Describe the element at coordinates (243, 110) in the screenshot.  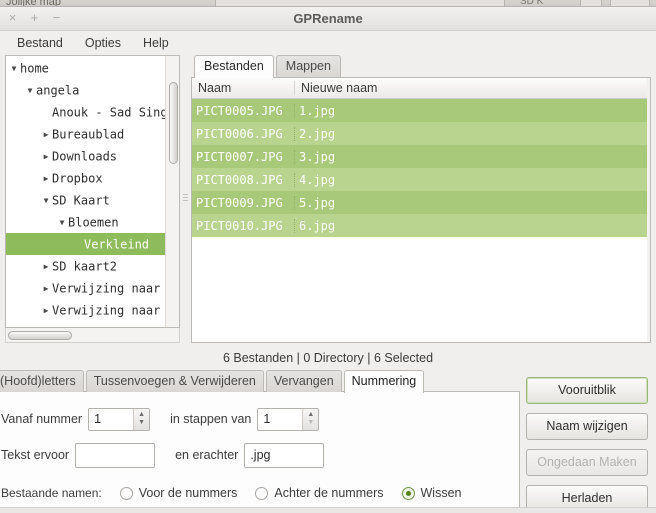
I see `cell-naam: PICT0005.JPG` at that location.